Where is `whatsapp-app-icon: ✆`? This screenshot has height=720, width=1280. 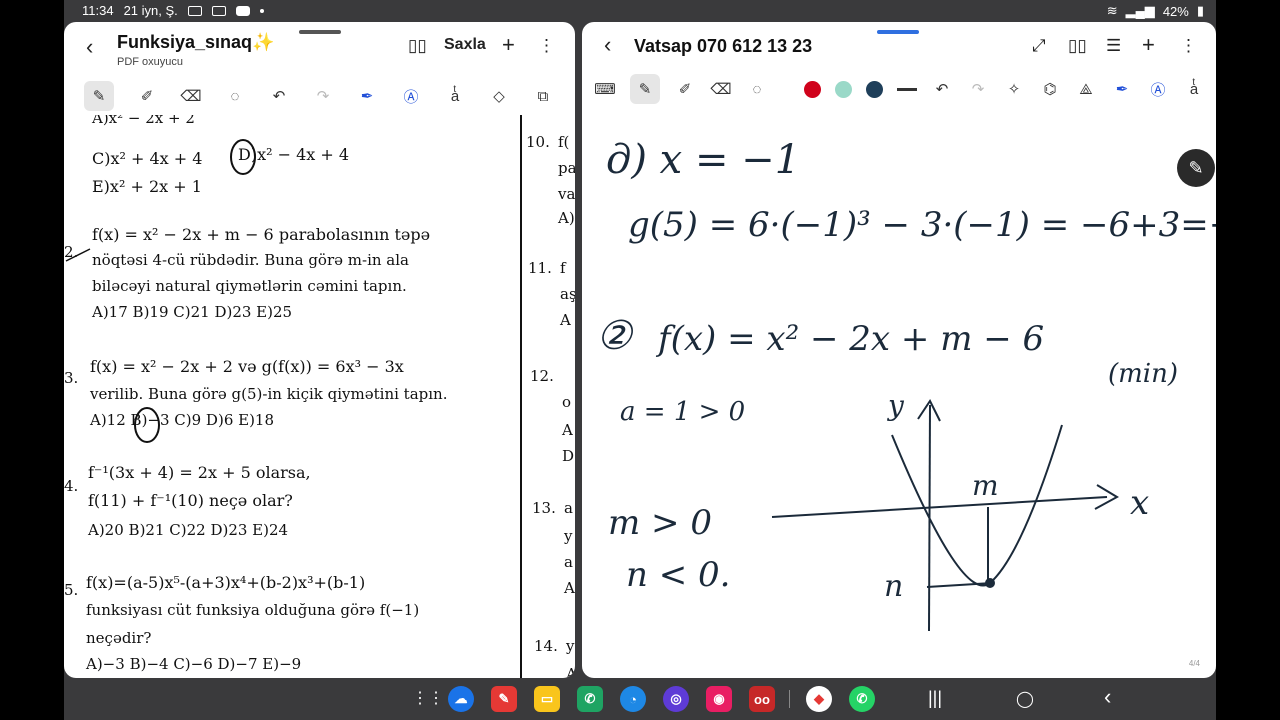 whatsapp-app-icon: ✆ is located at coordinates (862, 699).